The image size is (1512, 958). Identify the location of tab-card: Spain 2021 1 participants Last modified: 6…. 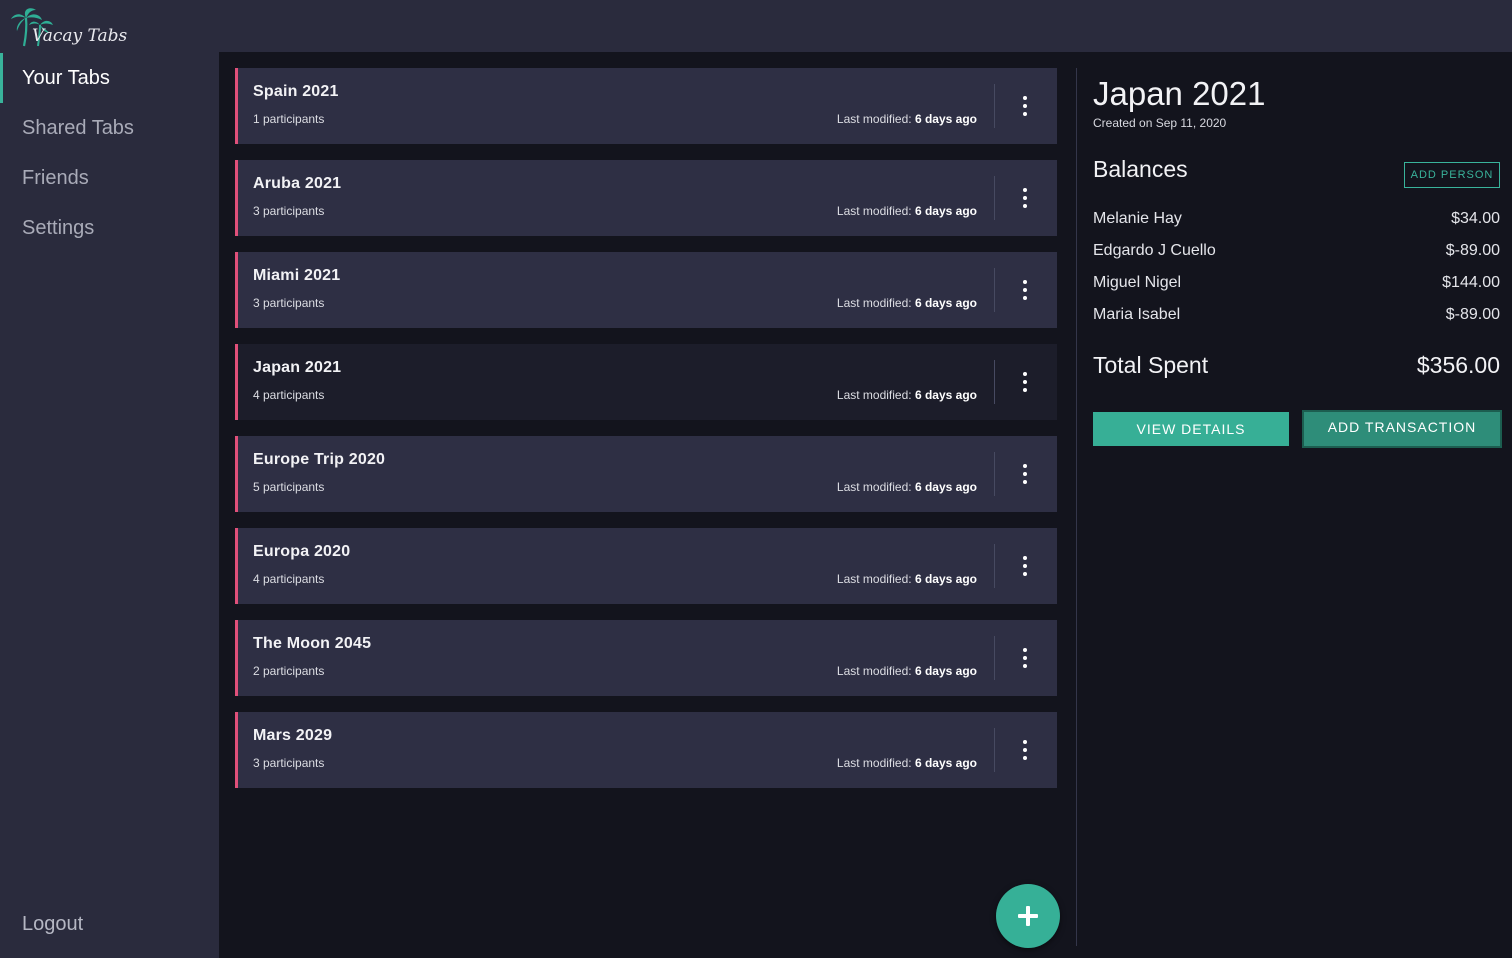
(646, 106).